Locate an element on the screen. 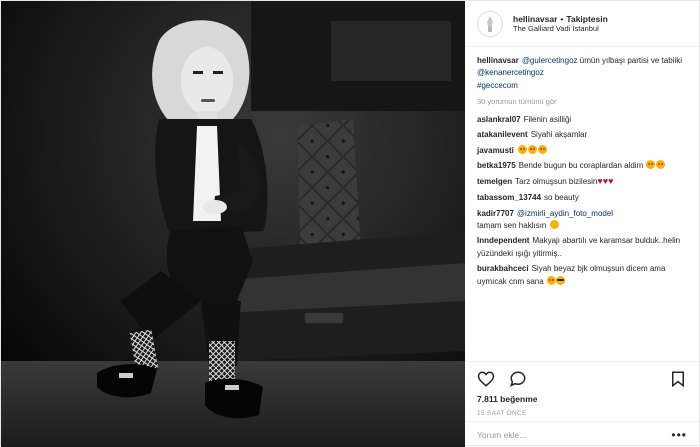 The image size is (700, 447). comment-username: betka1975 is located at coordinates (496, 165).